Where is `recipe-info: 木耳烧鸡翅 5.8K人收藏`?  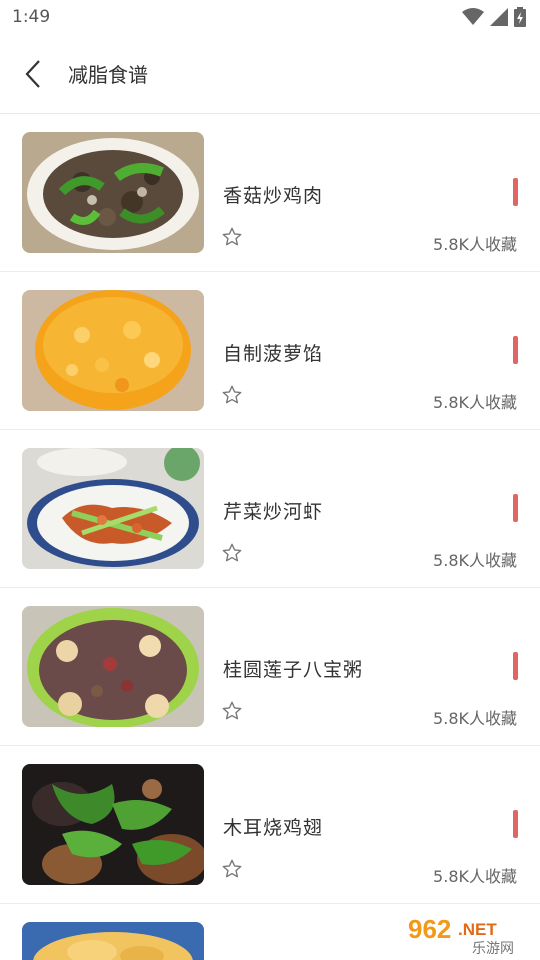 recipe-info: 木耳烧鸡翅 5.8K人收藏 is located at coordinates (380, 825).